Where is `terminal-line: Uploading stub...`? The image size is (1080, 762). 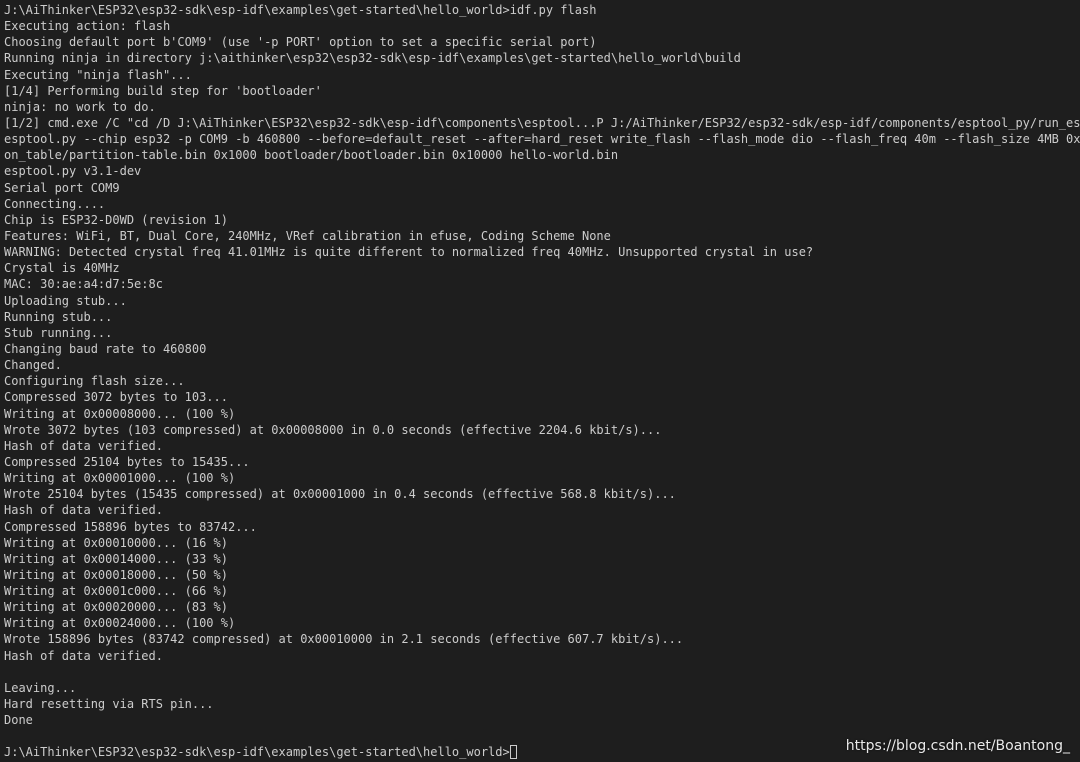
terminal-line: Uploading stub... is located at coordinates (65, 300).